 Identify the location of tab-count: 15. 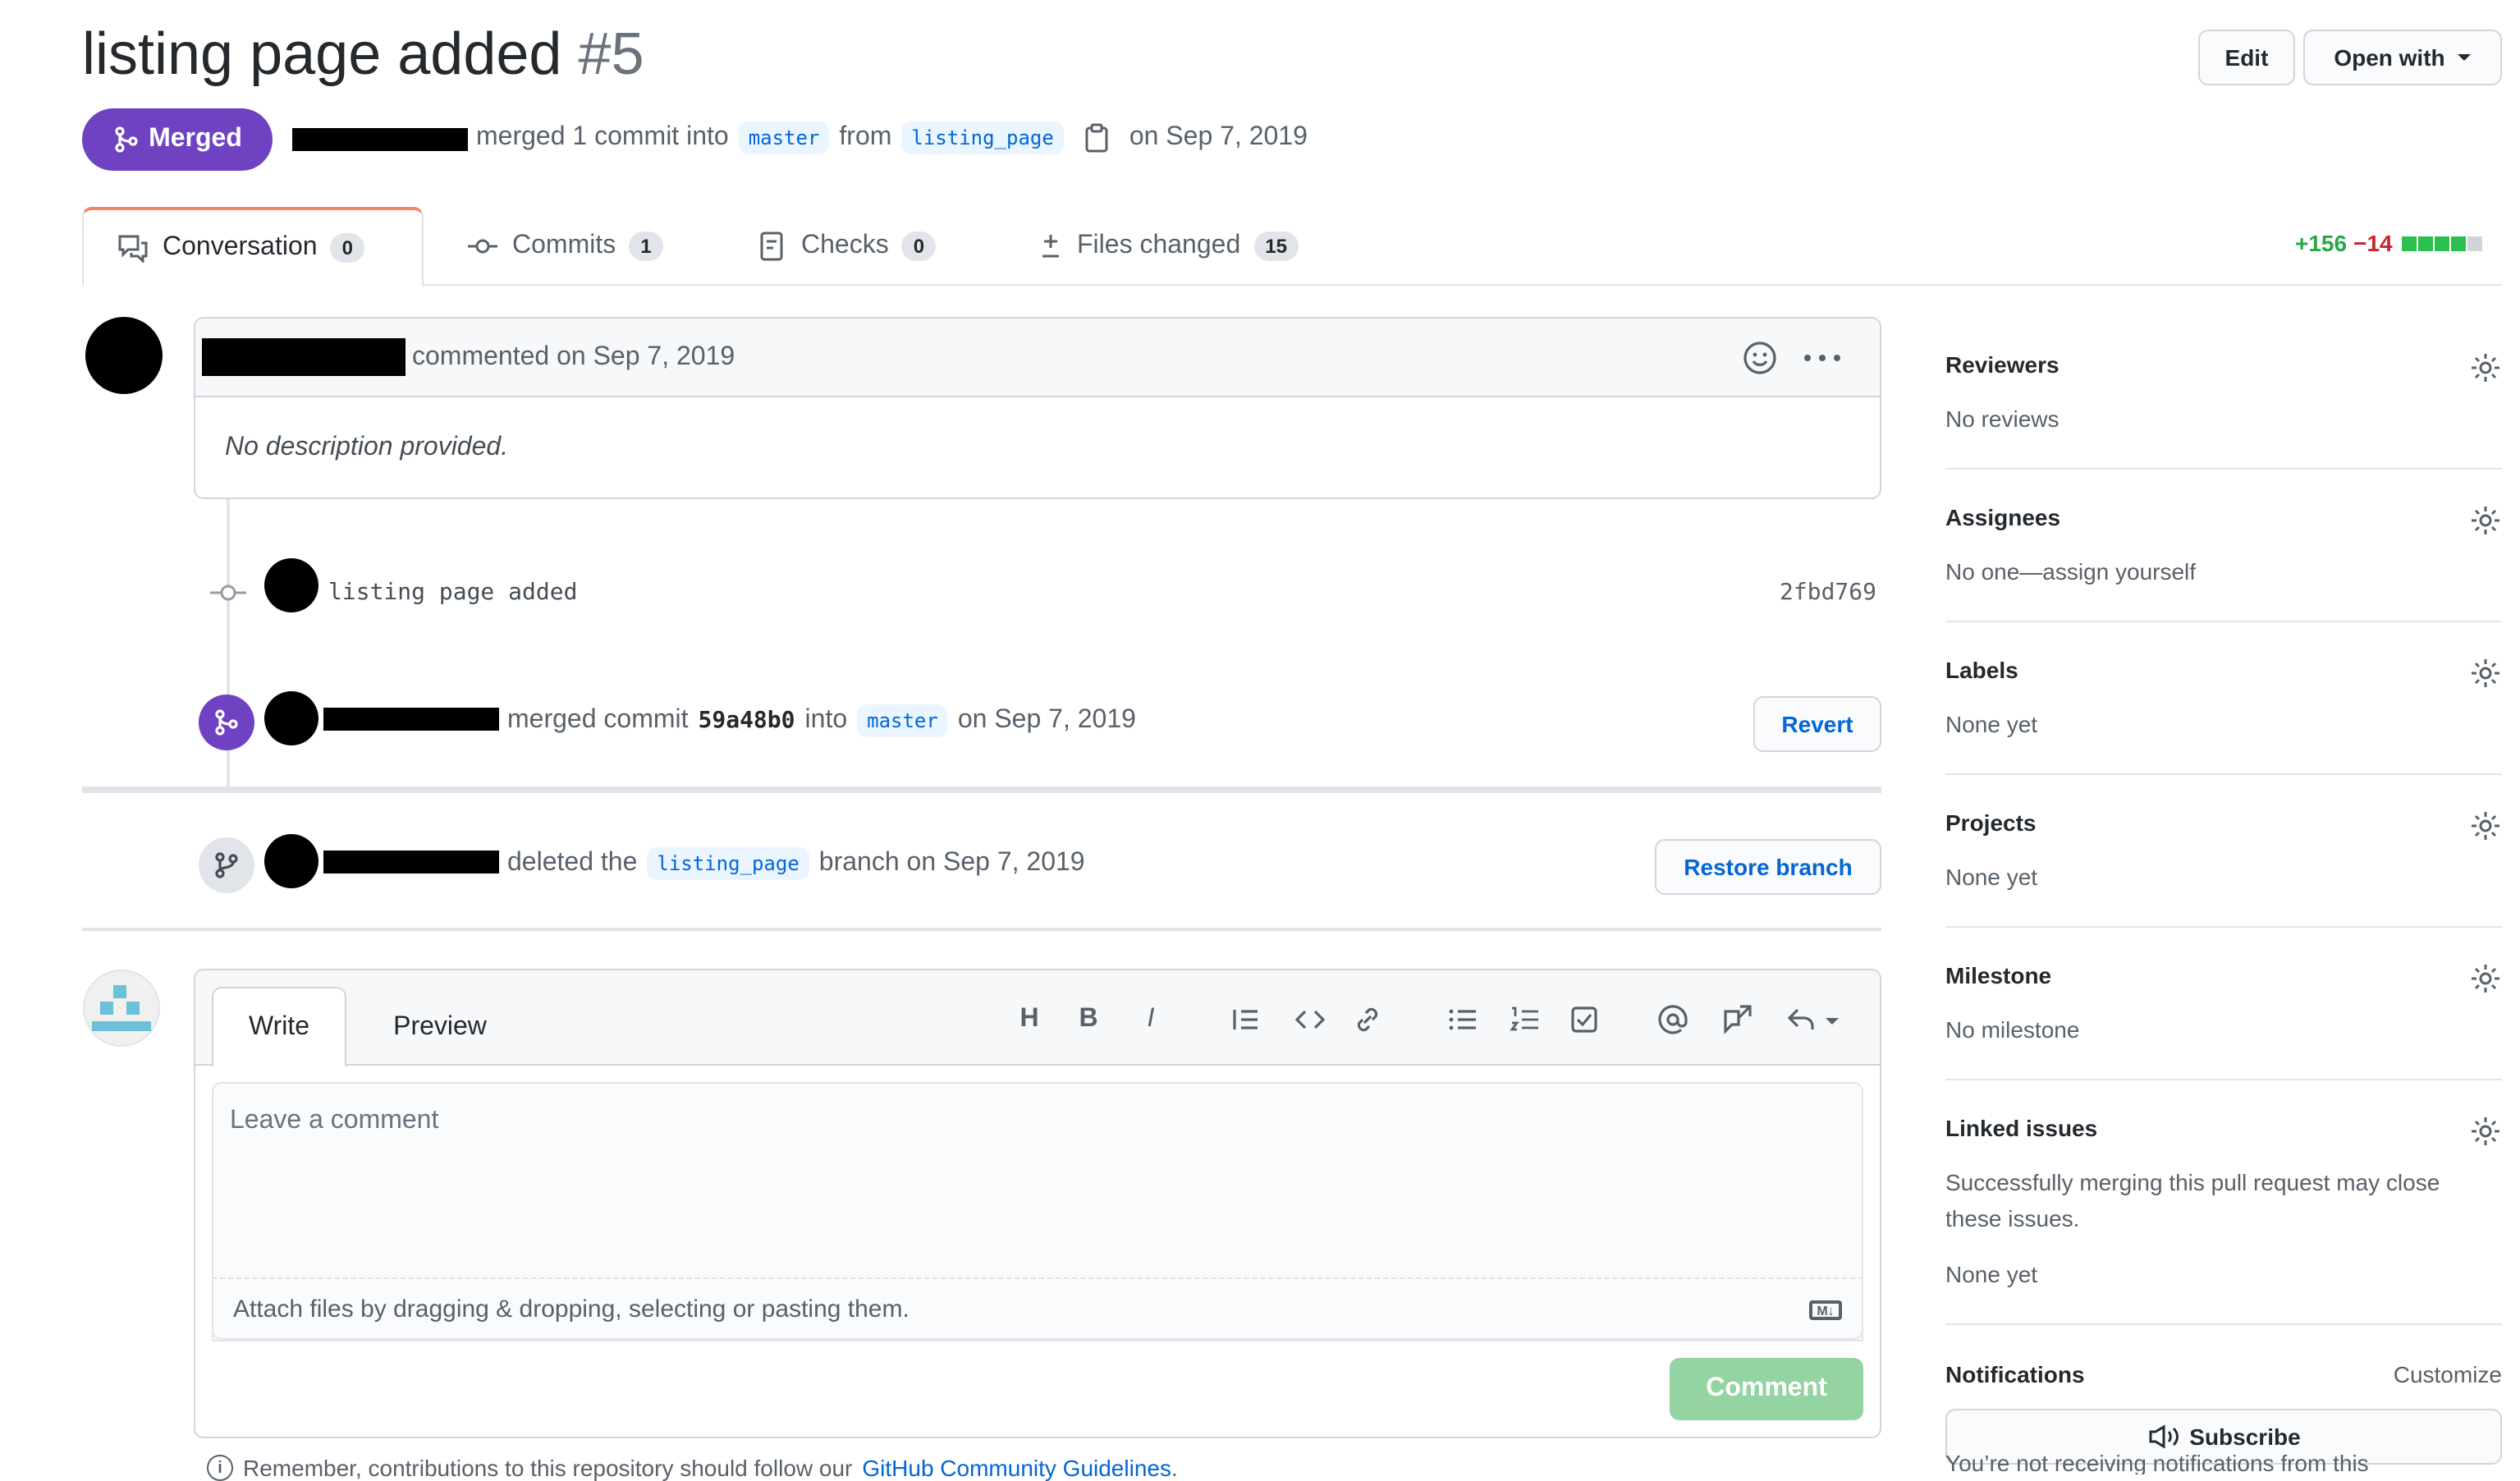
(1276, 246).